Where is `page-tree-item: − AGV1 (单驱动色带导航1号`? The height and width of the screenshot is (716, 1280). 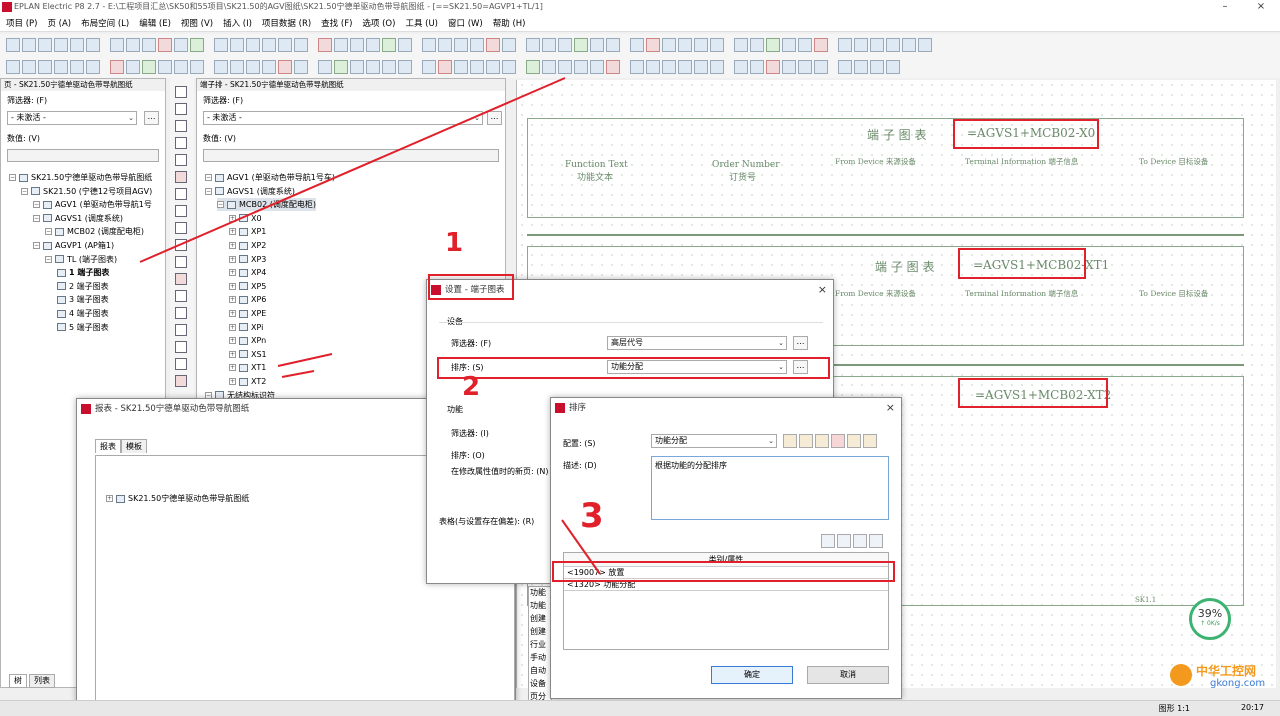 page-tree-item: − AGV1 (单驱动色带导航1号 is located at coordinates (92, 204).